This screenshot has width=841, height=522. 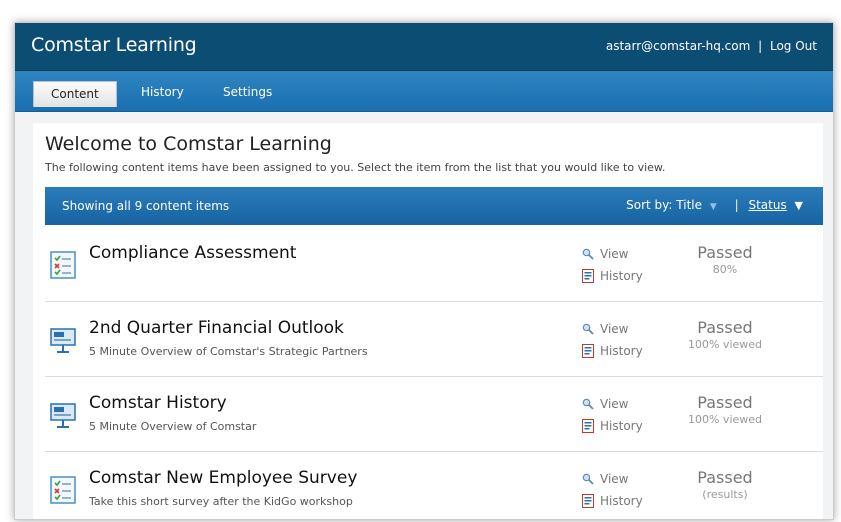 What do you see at coordinates (799, 205) in the screenshot?
I see `sort-status-arrow-icon: ▼` at bounding box center [799, 205].